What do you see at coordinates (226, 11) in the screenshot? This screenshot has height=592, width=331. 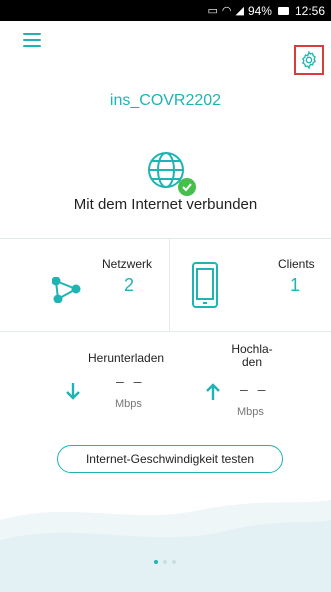 I see `wifi-icon: ◠` at bounding box center [226, 11].